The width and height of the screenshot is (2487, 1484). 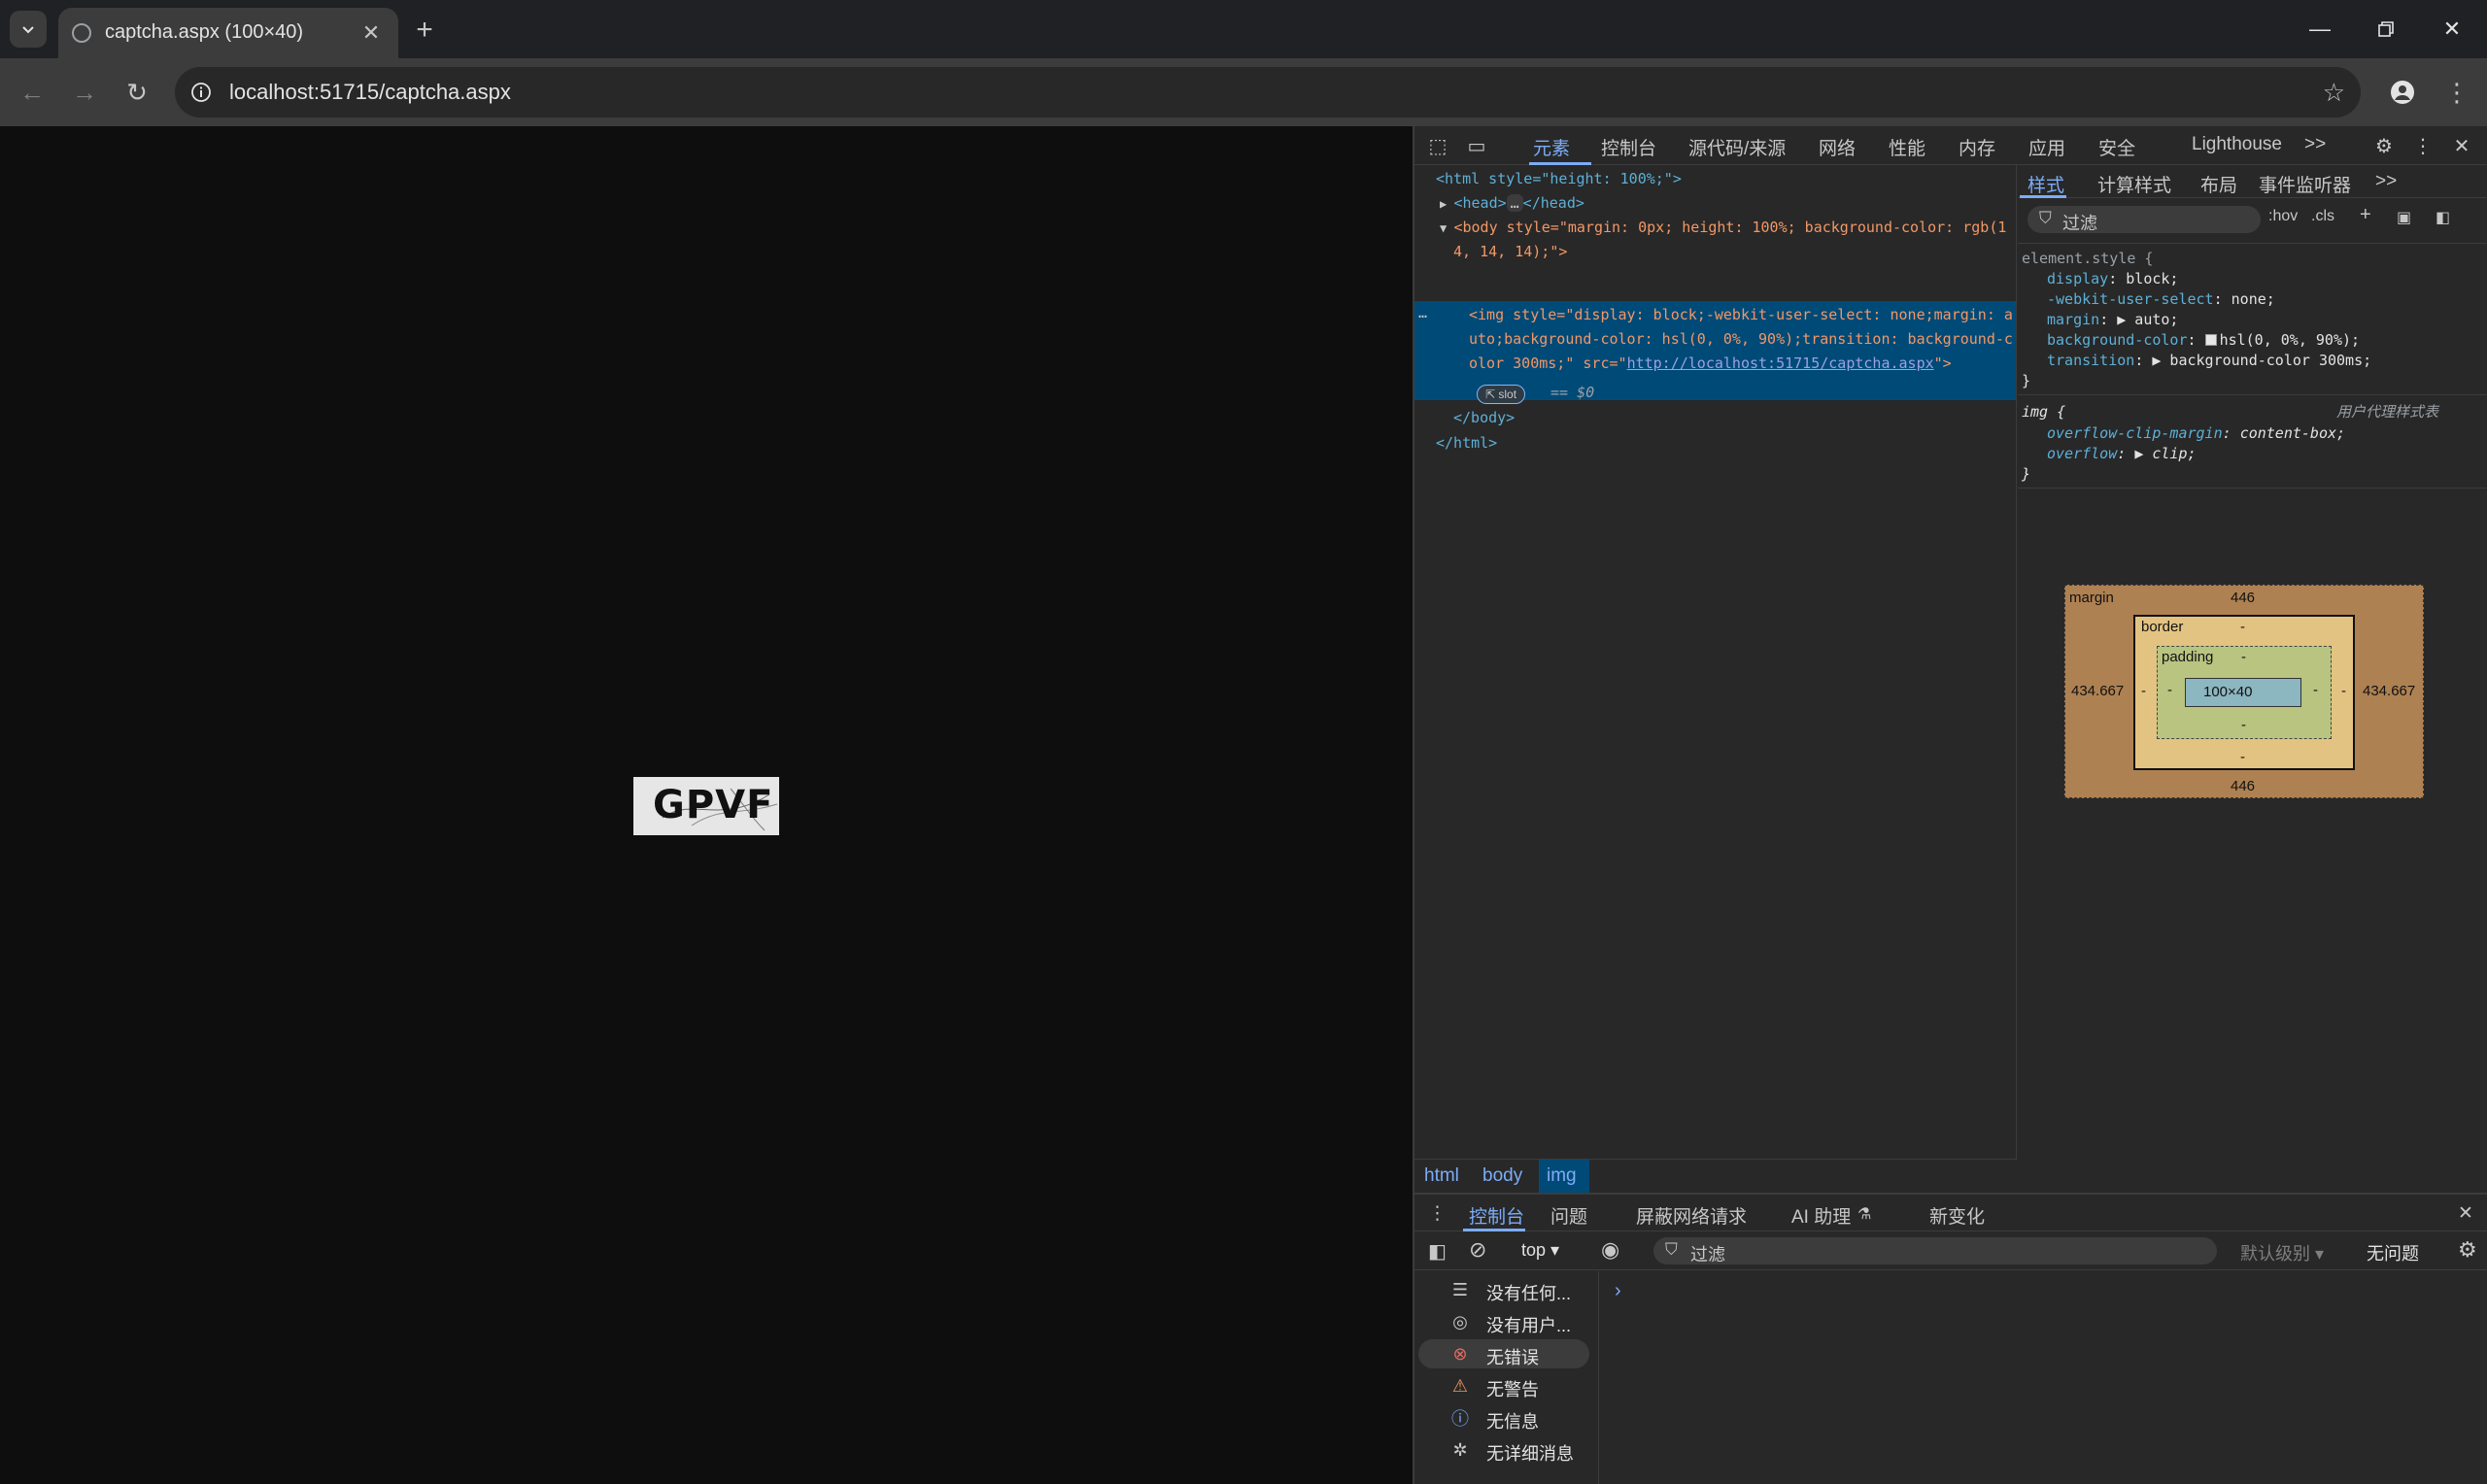 What do you see at coordinates (2461, 145) in the screenshot?
I see `close-devtools-icon: ✕` at bounding box center [2461, 145].